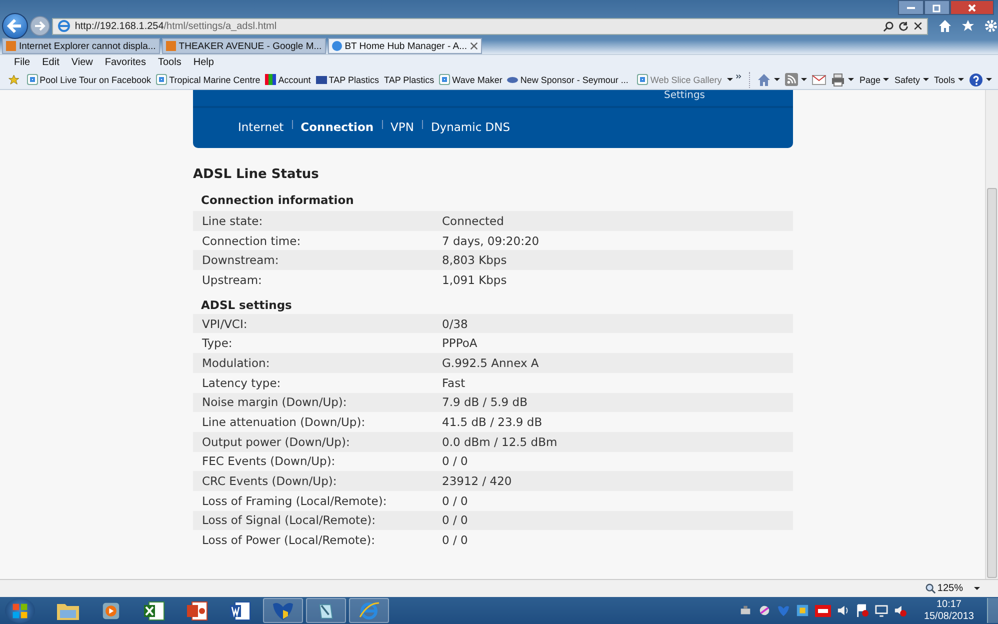 The width and height of the screenshot is (998, 624). I want to click on field-value: G.992.5 Annex A, so click(490, 363).